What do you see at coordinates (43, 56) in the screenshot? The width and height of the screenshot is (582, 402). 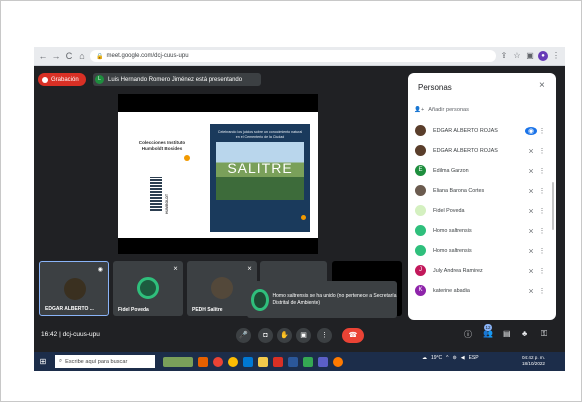 I see `back-icon: ←` at bounding box center [43, 56].